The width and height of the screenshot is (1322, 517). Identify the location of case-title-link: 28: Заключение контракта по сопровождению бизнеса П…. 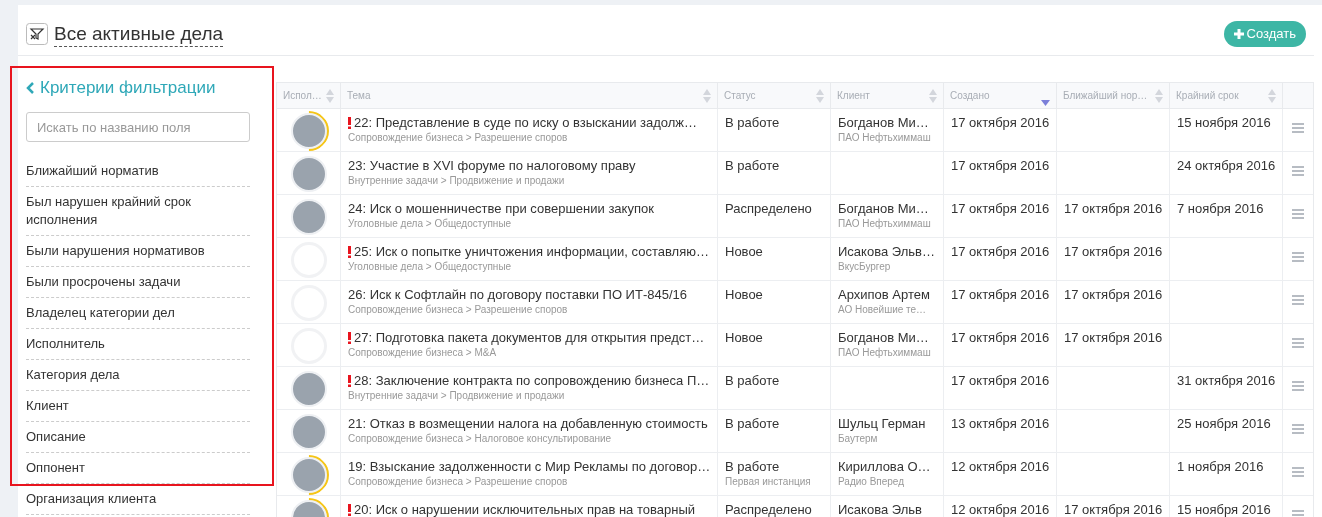
(532, 381).